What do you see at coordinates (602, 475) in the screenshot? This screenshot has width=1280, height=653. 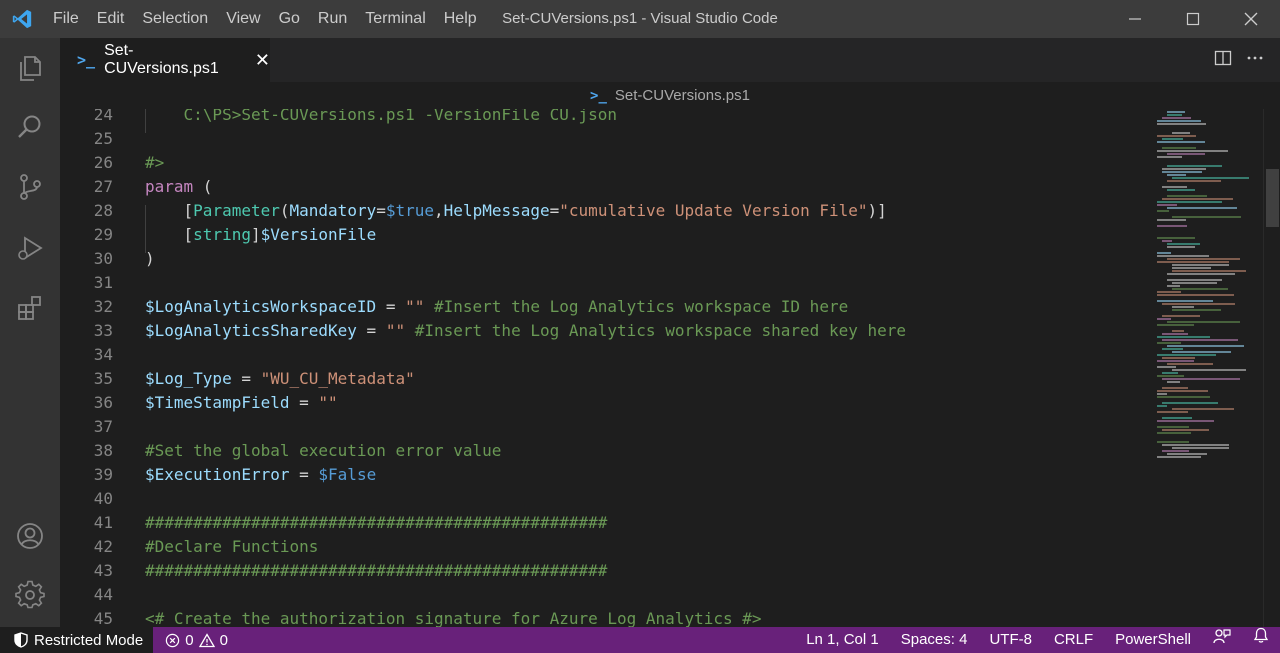 I see `code-line: 39 $ExecutionError = $False` at bounding box center [602, 475].